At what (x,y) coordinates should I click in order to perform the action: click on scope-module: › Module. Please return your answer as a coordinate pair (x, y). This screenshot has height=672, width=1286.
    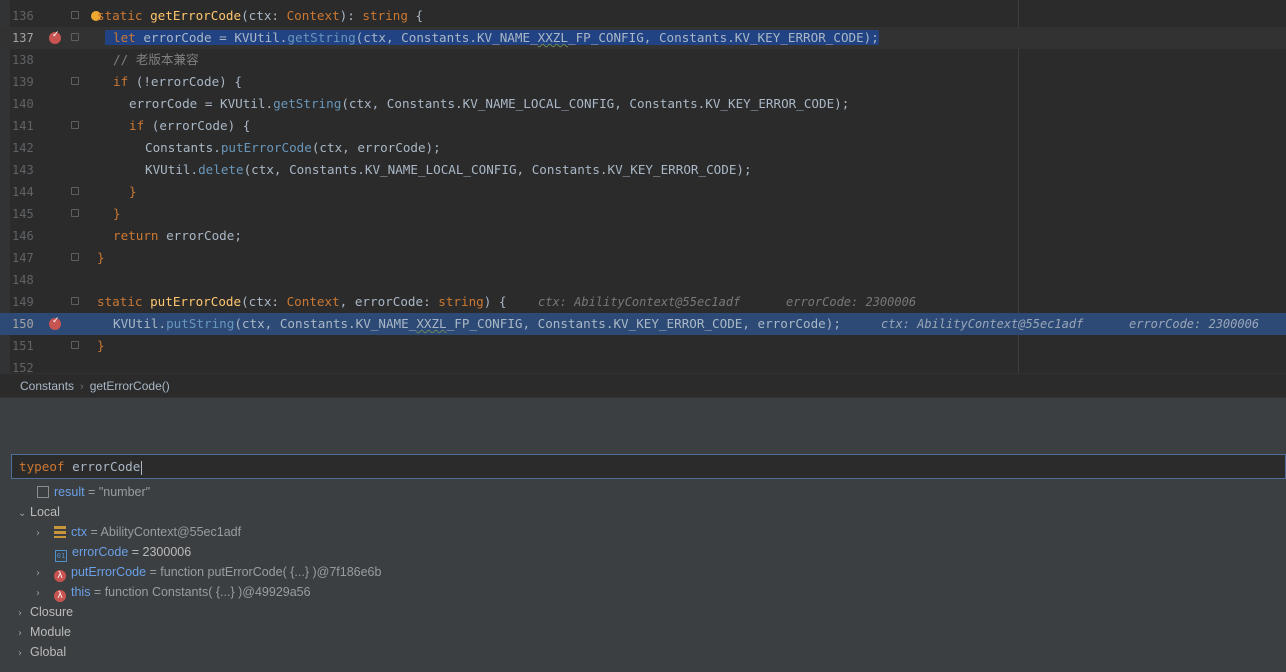
    Looking at the image, I should click on (44, 632).